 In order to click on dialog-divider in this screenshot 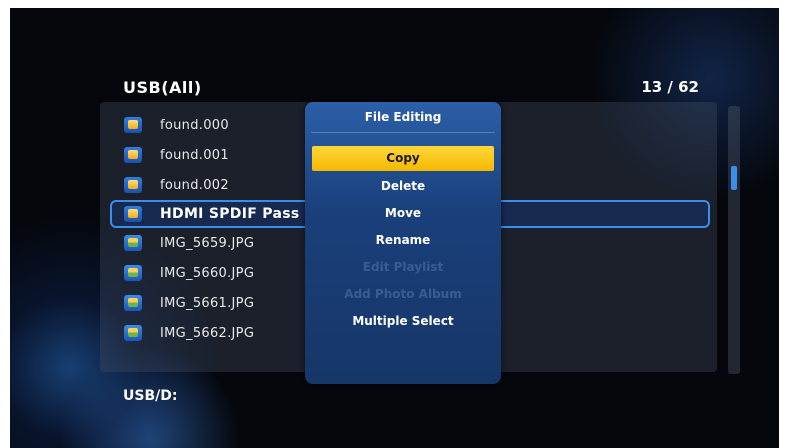, I will do `click(403, 132)`.